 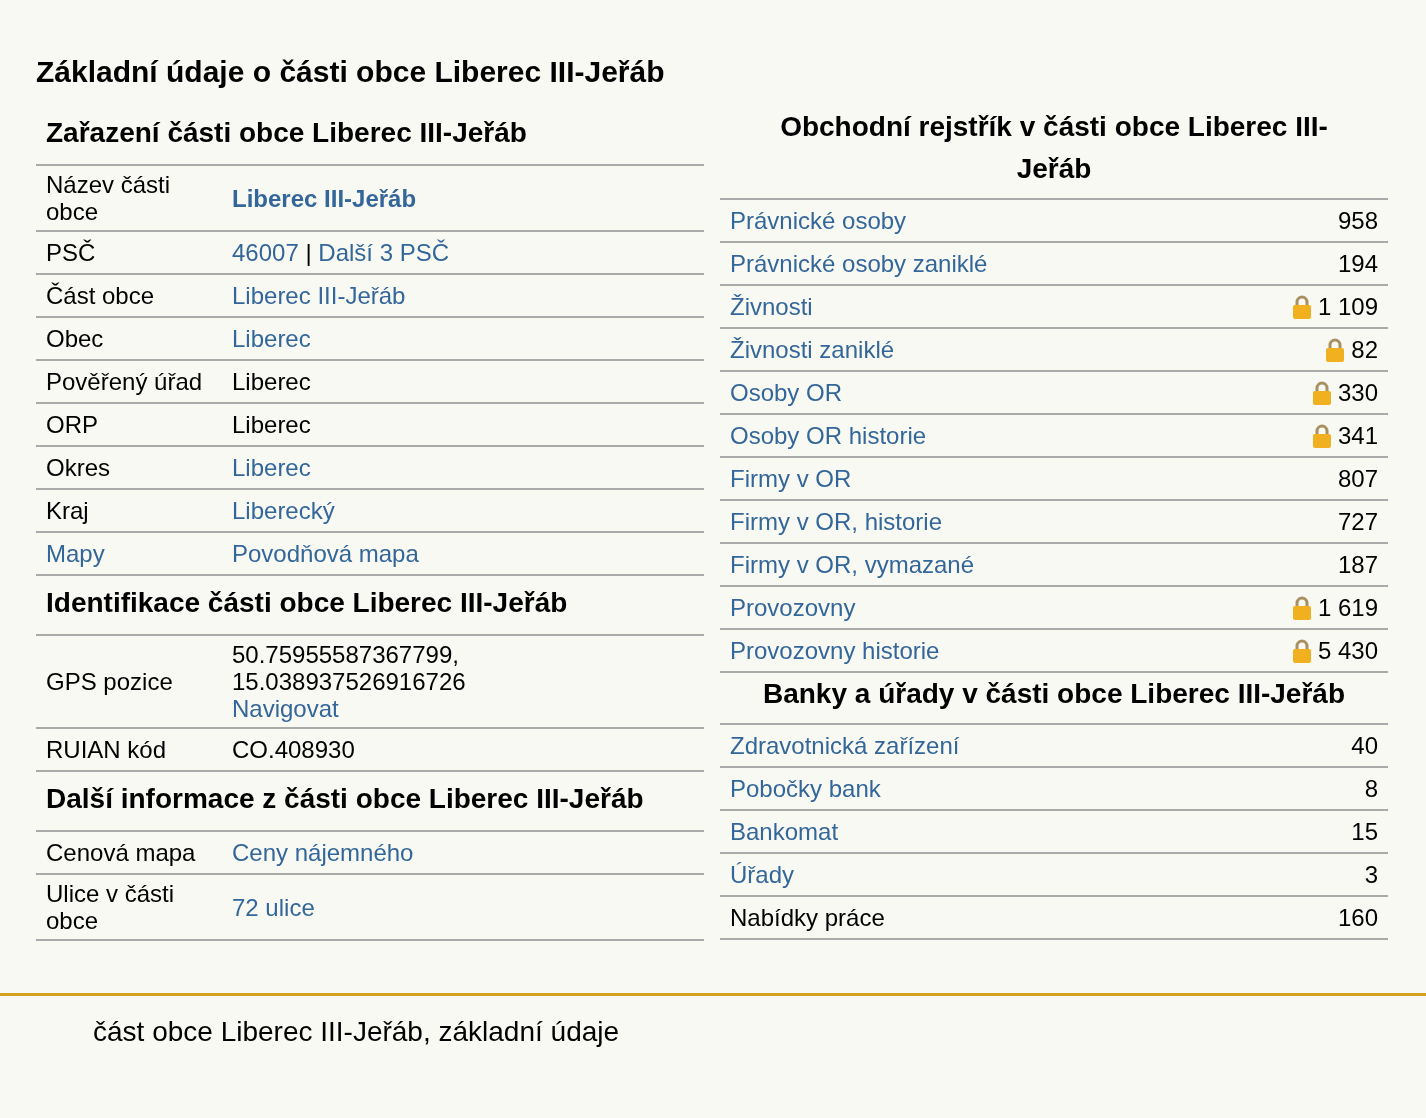 What do you see at coordinates (71, 253) in the screenshot?
I see `row-label: PSČ` at bounding box center [71, 253].